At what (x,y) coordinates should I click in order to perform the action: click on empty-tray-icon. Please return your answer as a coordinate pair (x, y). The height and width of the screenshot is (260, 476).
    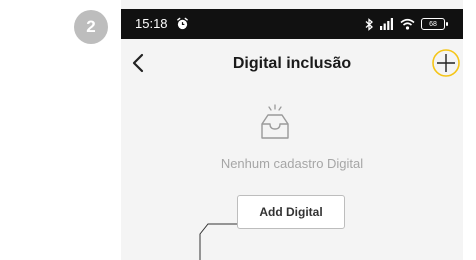
    Looking at the image, I should click on (275, 121).